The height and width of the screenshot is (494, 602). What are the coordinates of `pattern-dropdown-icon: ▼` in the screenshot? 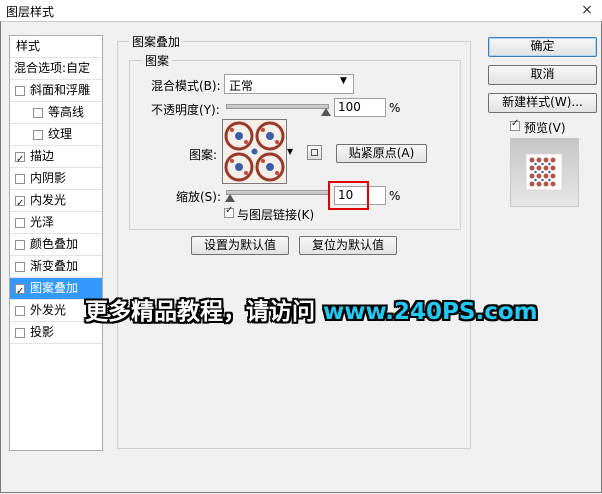 It's located at (290, 151).